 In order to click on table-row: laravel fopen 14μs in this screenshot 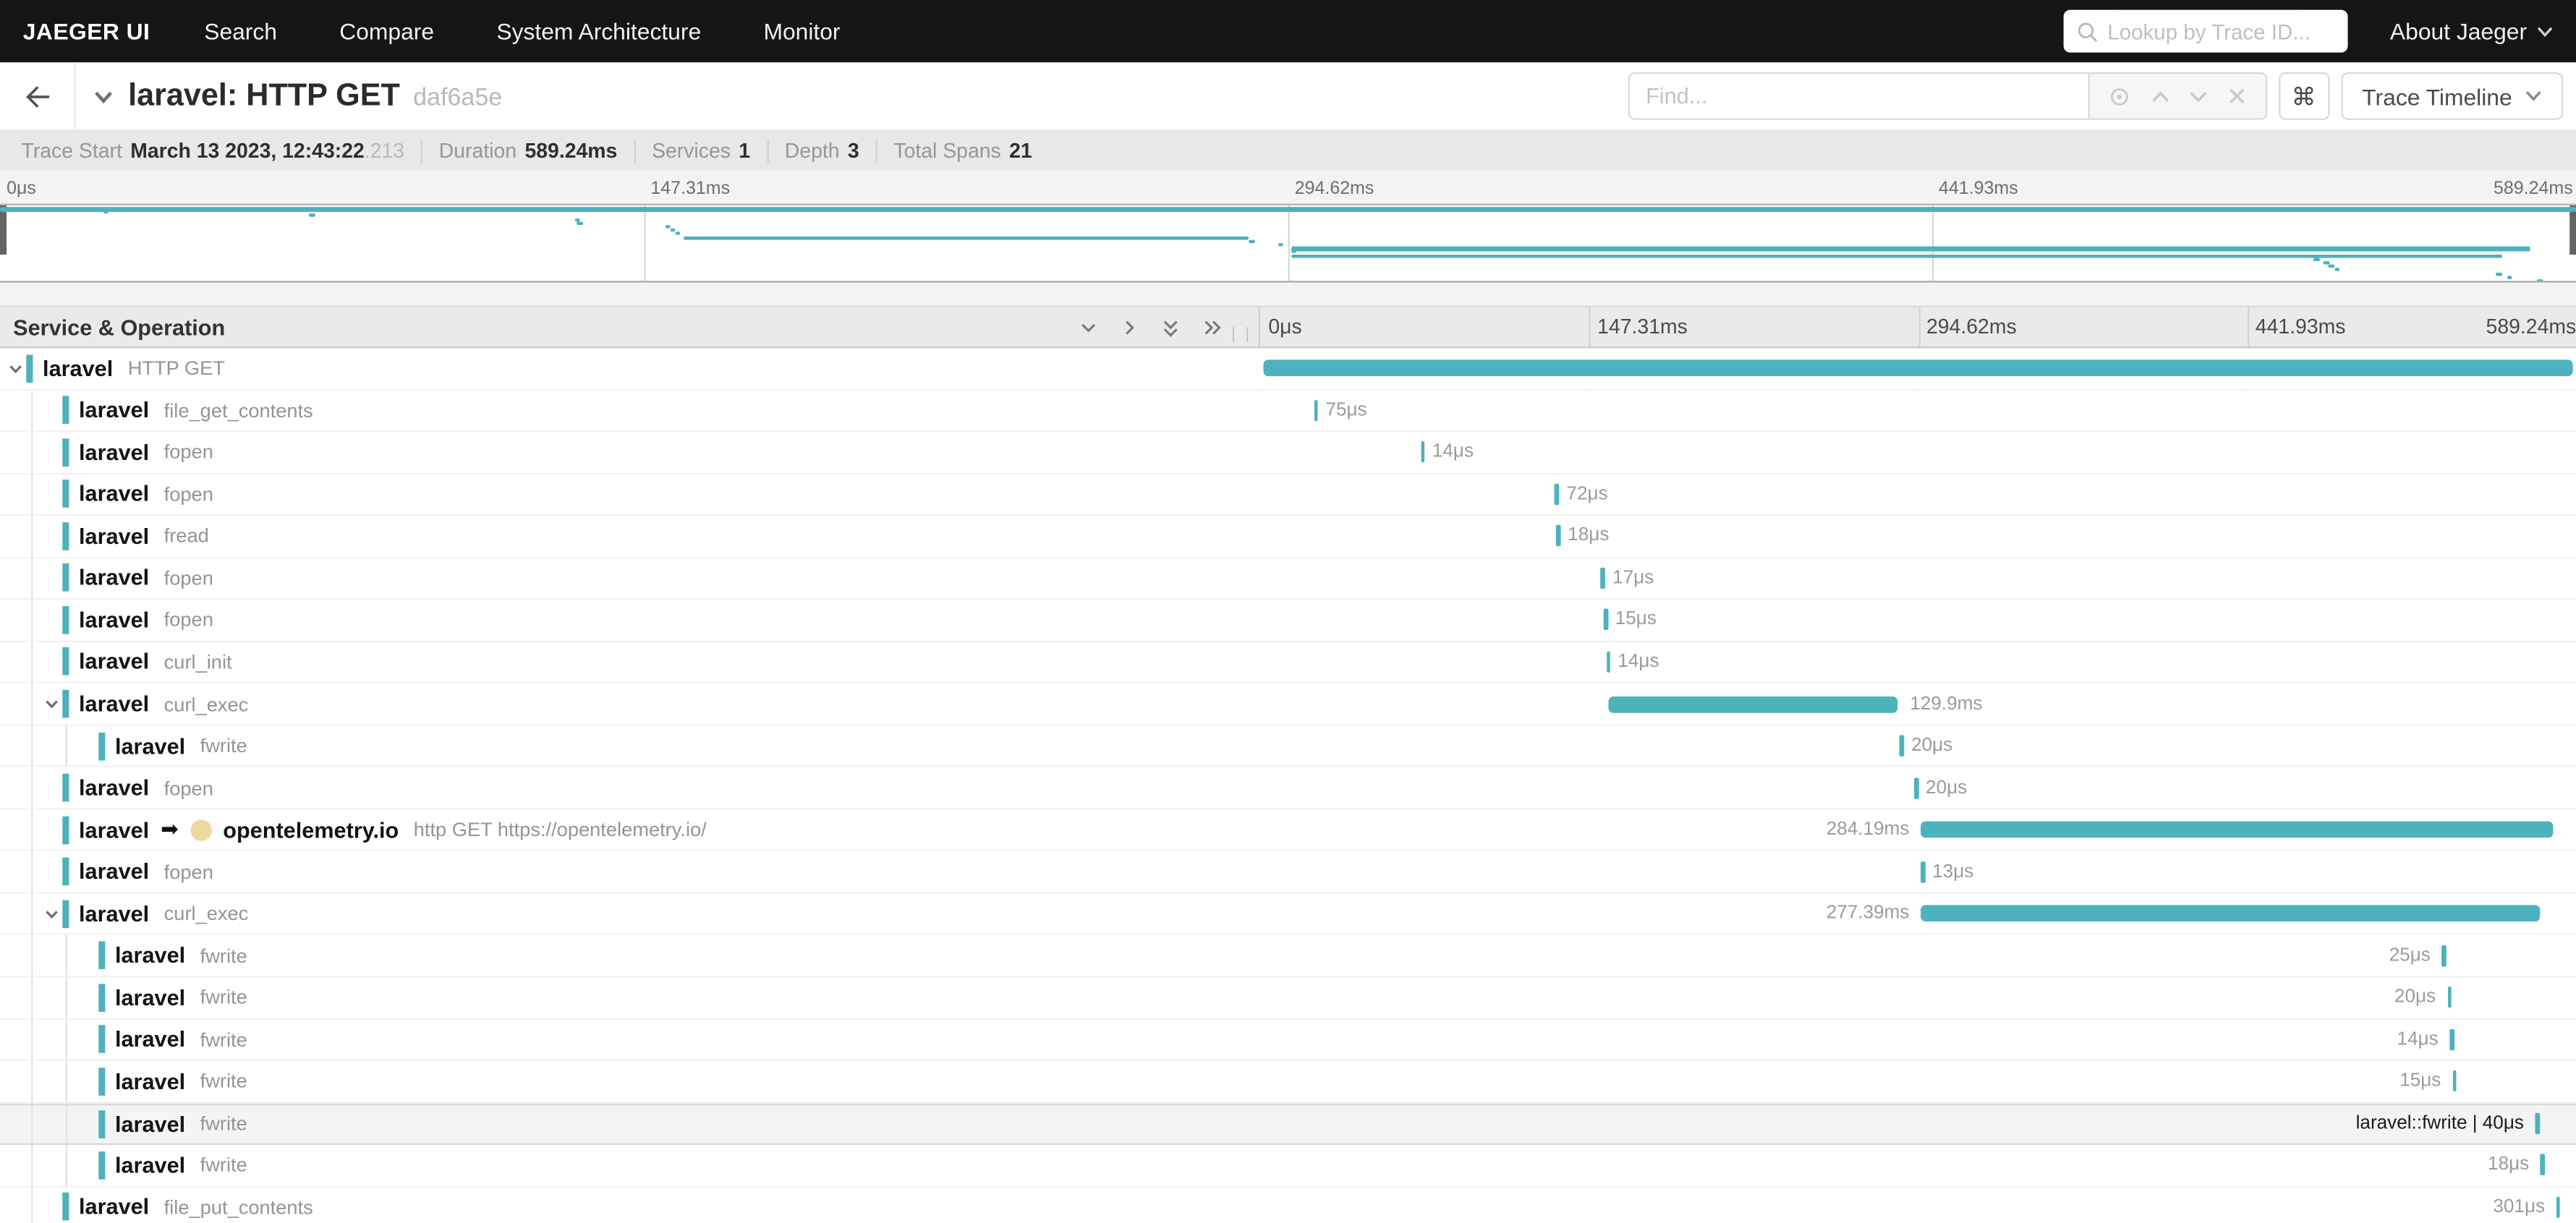, I will do `click(1288, 453)`.